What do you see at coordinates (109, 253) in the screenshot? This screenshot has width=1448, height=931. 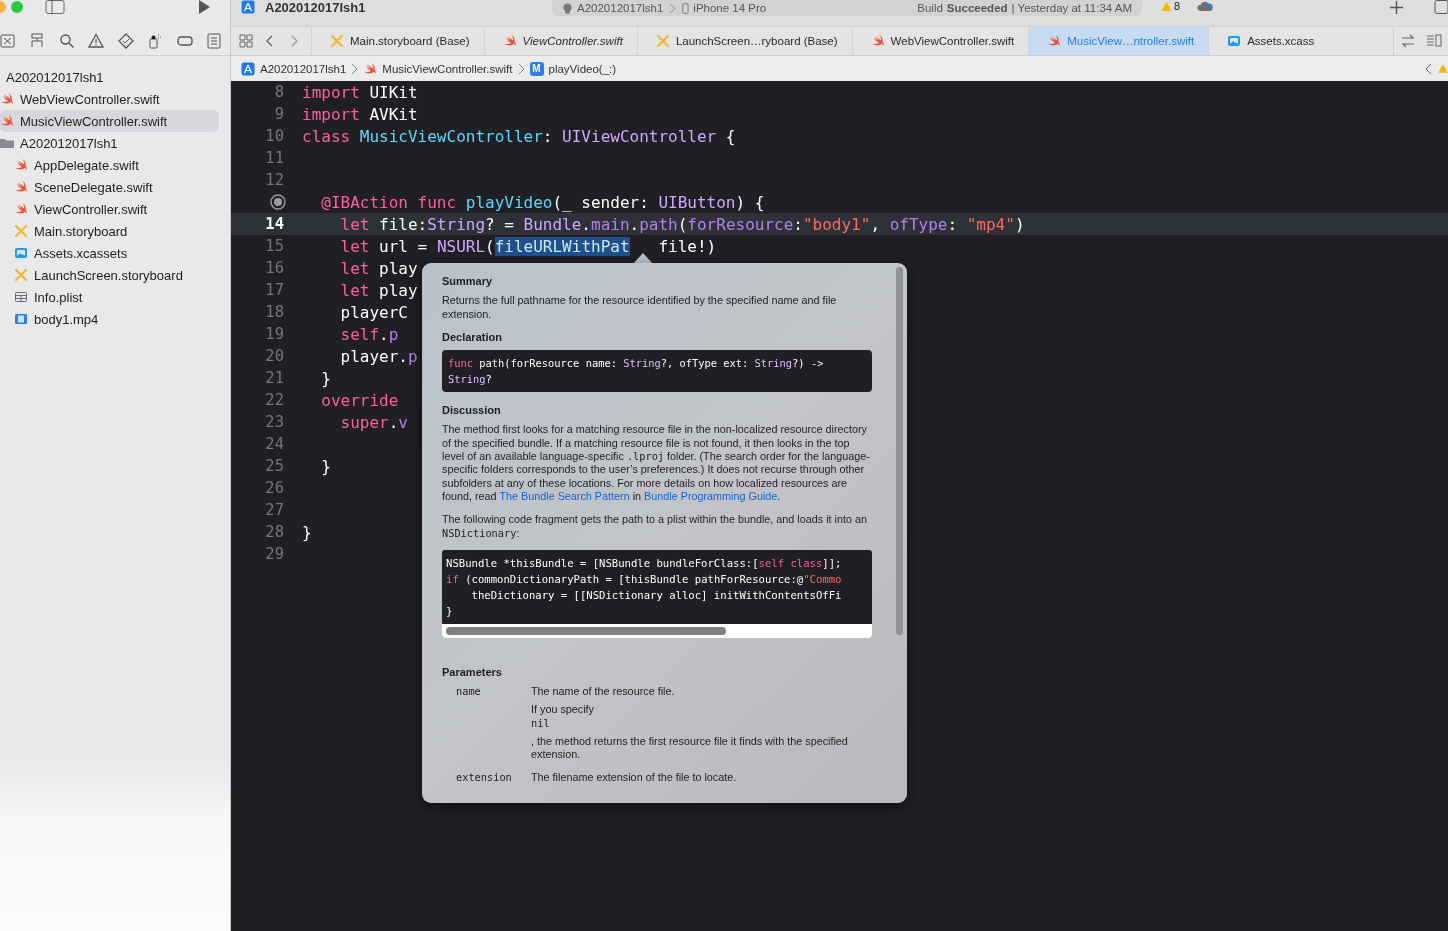 I see `navigator-item: Assets.xcassets` at bounding box center [109, 253].